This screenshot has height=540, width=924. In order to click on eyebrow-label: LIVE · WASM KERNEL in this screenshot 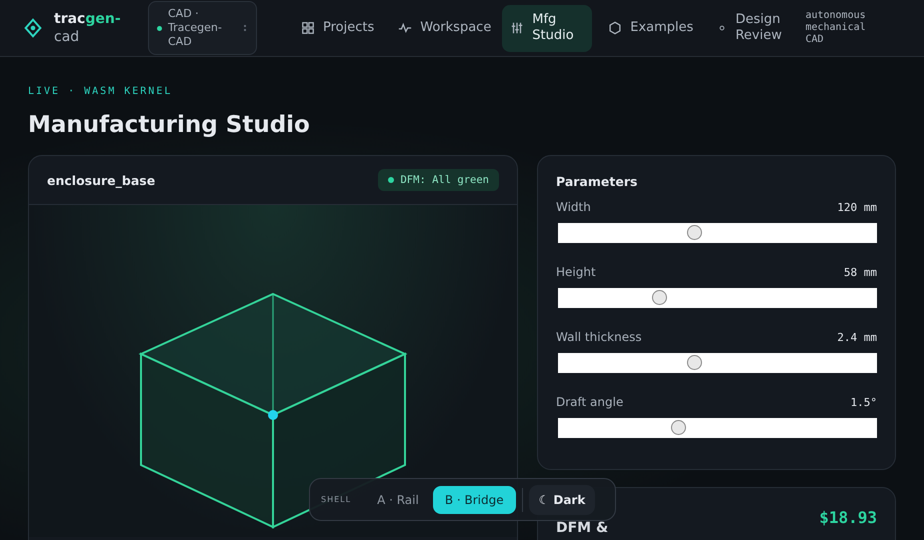, I will do `click(101, 91)`.